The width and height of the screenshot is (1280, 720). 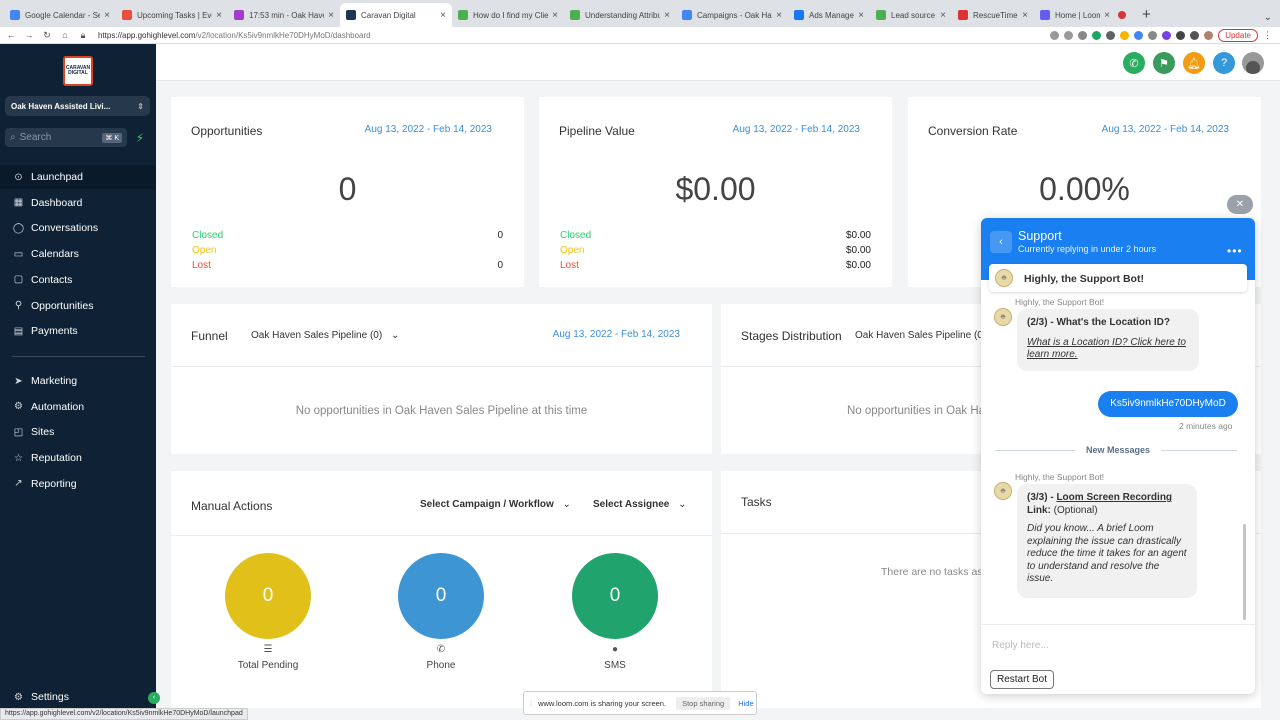 I want to click on chat-launcher-icon: ‹, so click(x=154, y=698).